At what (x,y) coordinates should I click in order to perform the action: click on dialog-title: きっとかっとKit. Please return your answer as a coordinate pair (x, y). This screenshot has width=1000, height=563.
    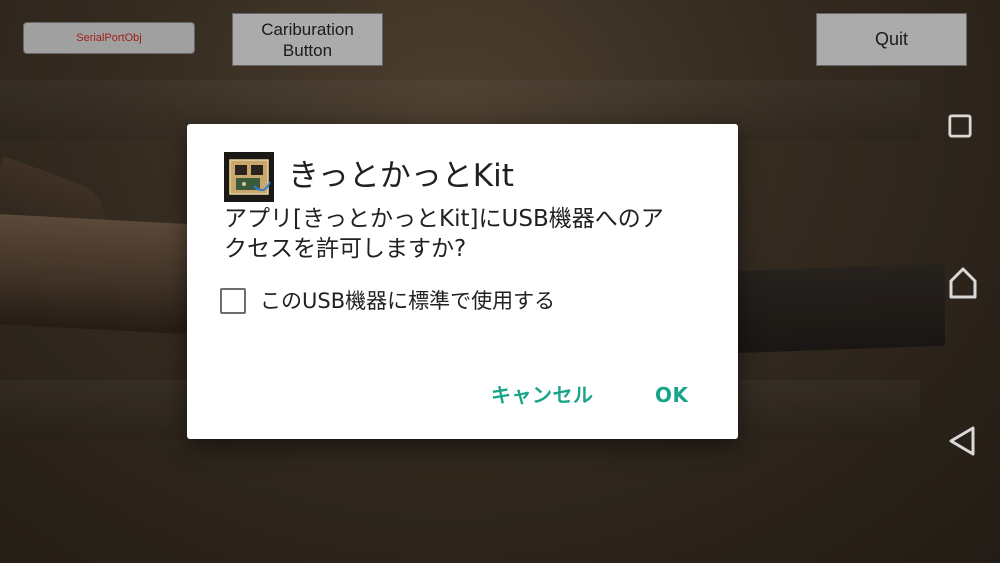
    Looking at the image, I should click on (401, 176).